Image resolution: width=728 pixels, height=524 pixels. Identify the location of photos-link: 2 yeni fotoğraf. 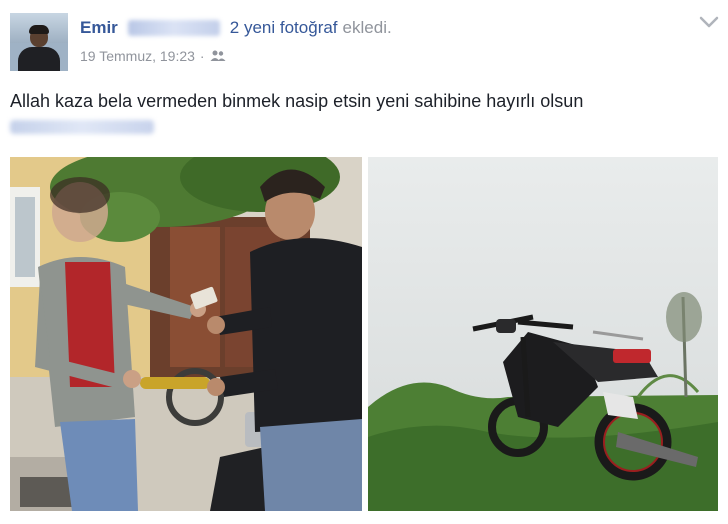
(284, 28).